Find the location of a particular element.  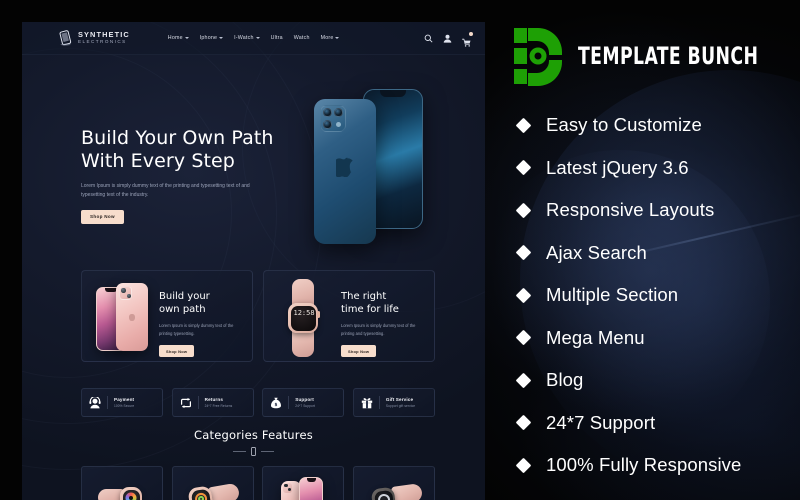

nav-item-label: Ultra is located at coordinates (276, 38).